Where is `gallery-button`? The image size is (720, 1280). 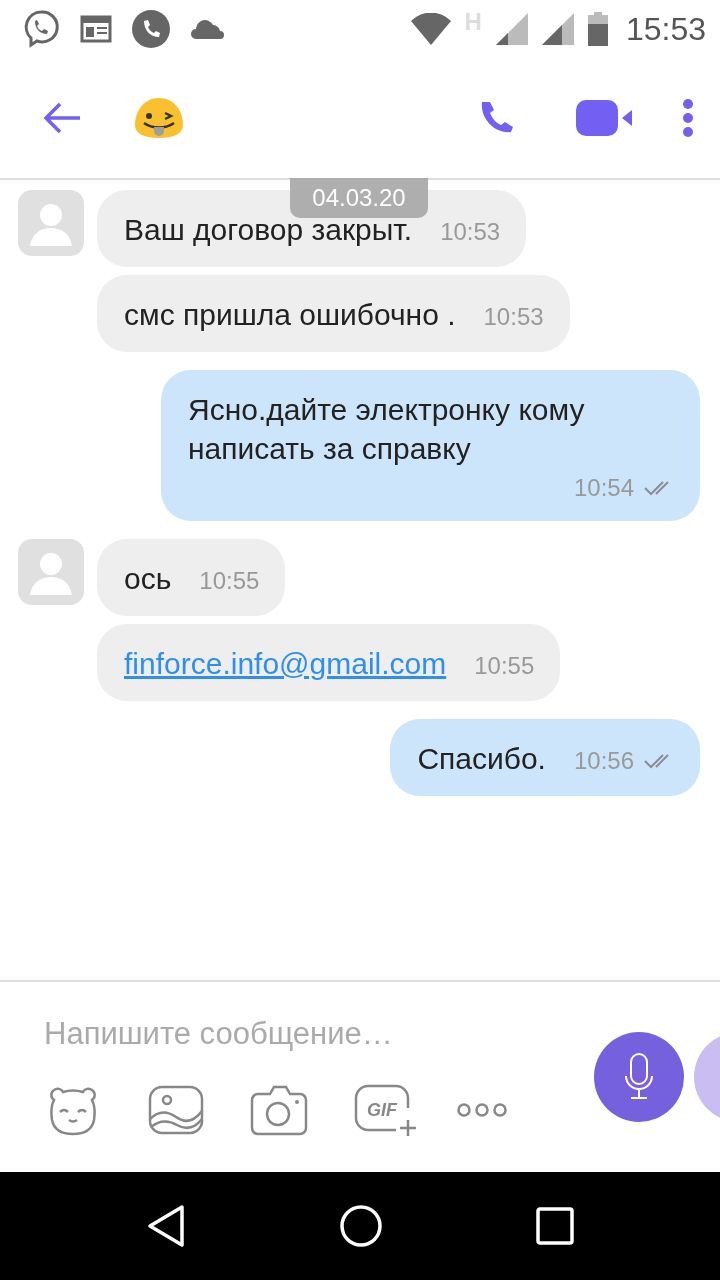
gallery-button is located at coordinates (176, 1110).